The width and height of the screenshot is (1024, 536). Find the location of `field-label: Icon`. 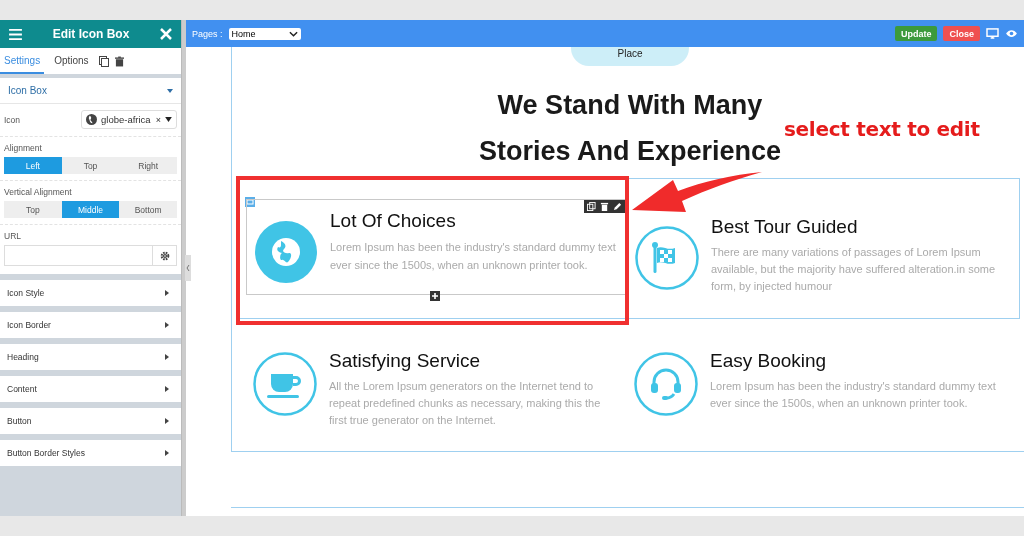

field-label: Icon is located at coordinates (12, 119).